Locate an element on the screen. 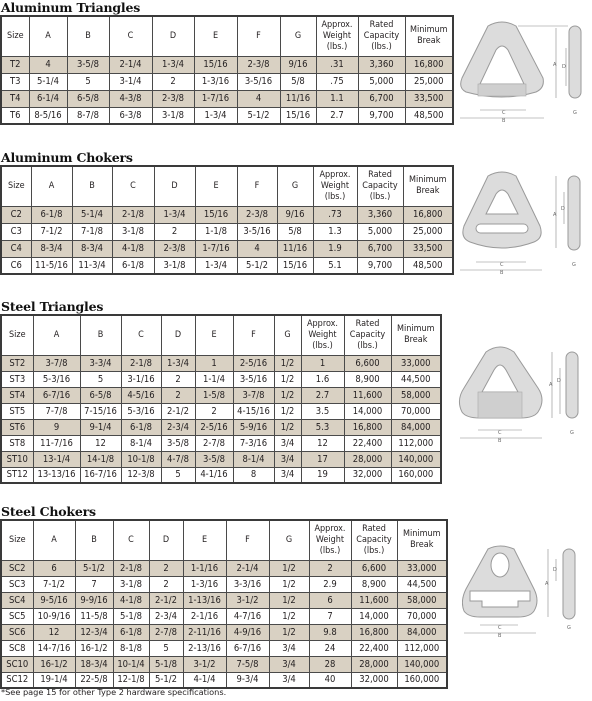  dim-label-a: A is located at coordinates (555, 215).